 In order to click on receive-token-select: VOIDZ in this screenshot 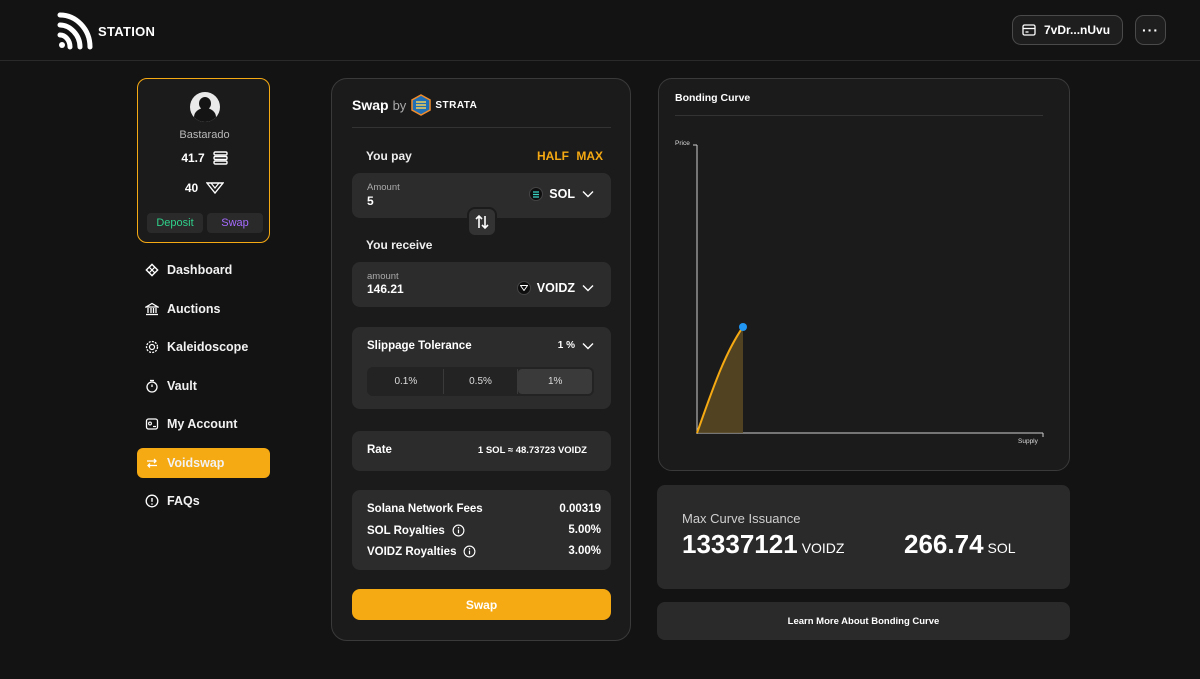, I will do `click(555, 288)`.